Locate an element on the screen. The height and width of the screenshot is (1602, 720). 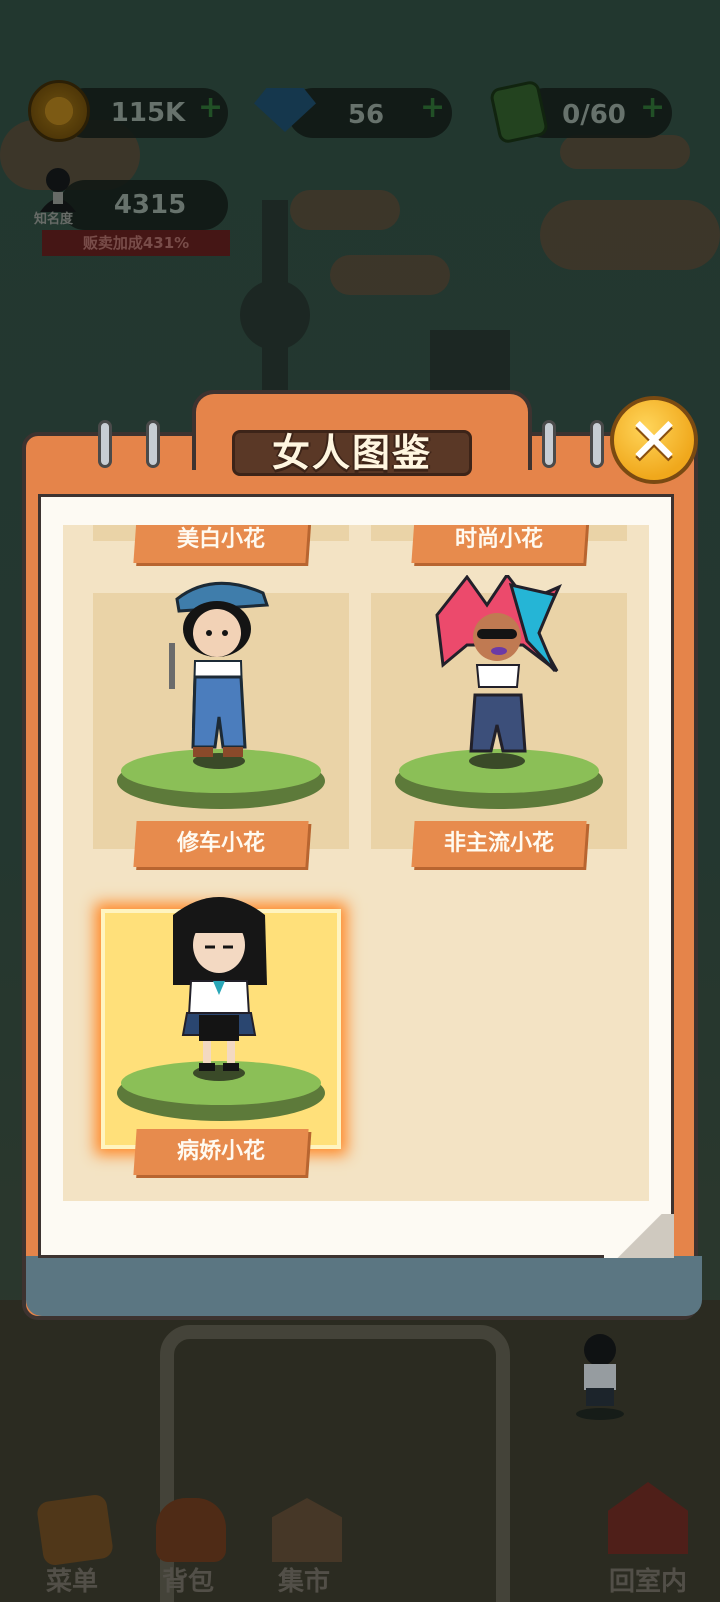
card-label-fashion: 时尚小花 is located at coordinates (499, 544).